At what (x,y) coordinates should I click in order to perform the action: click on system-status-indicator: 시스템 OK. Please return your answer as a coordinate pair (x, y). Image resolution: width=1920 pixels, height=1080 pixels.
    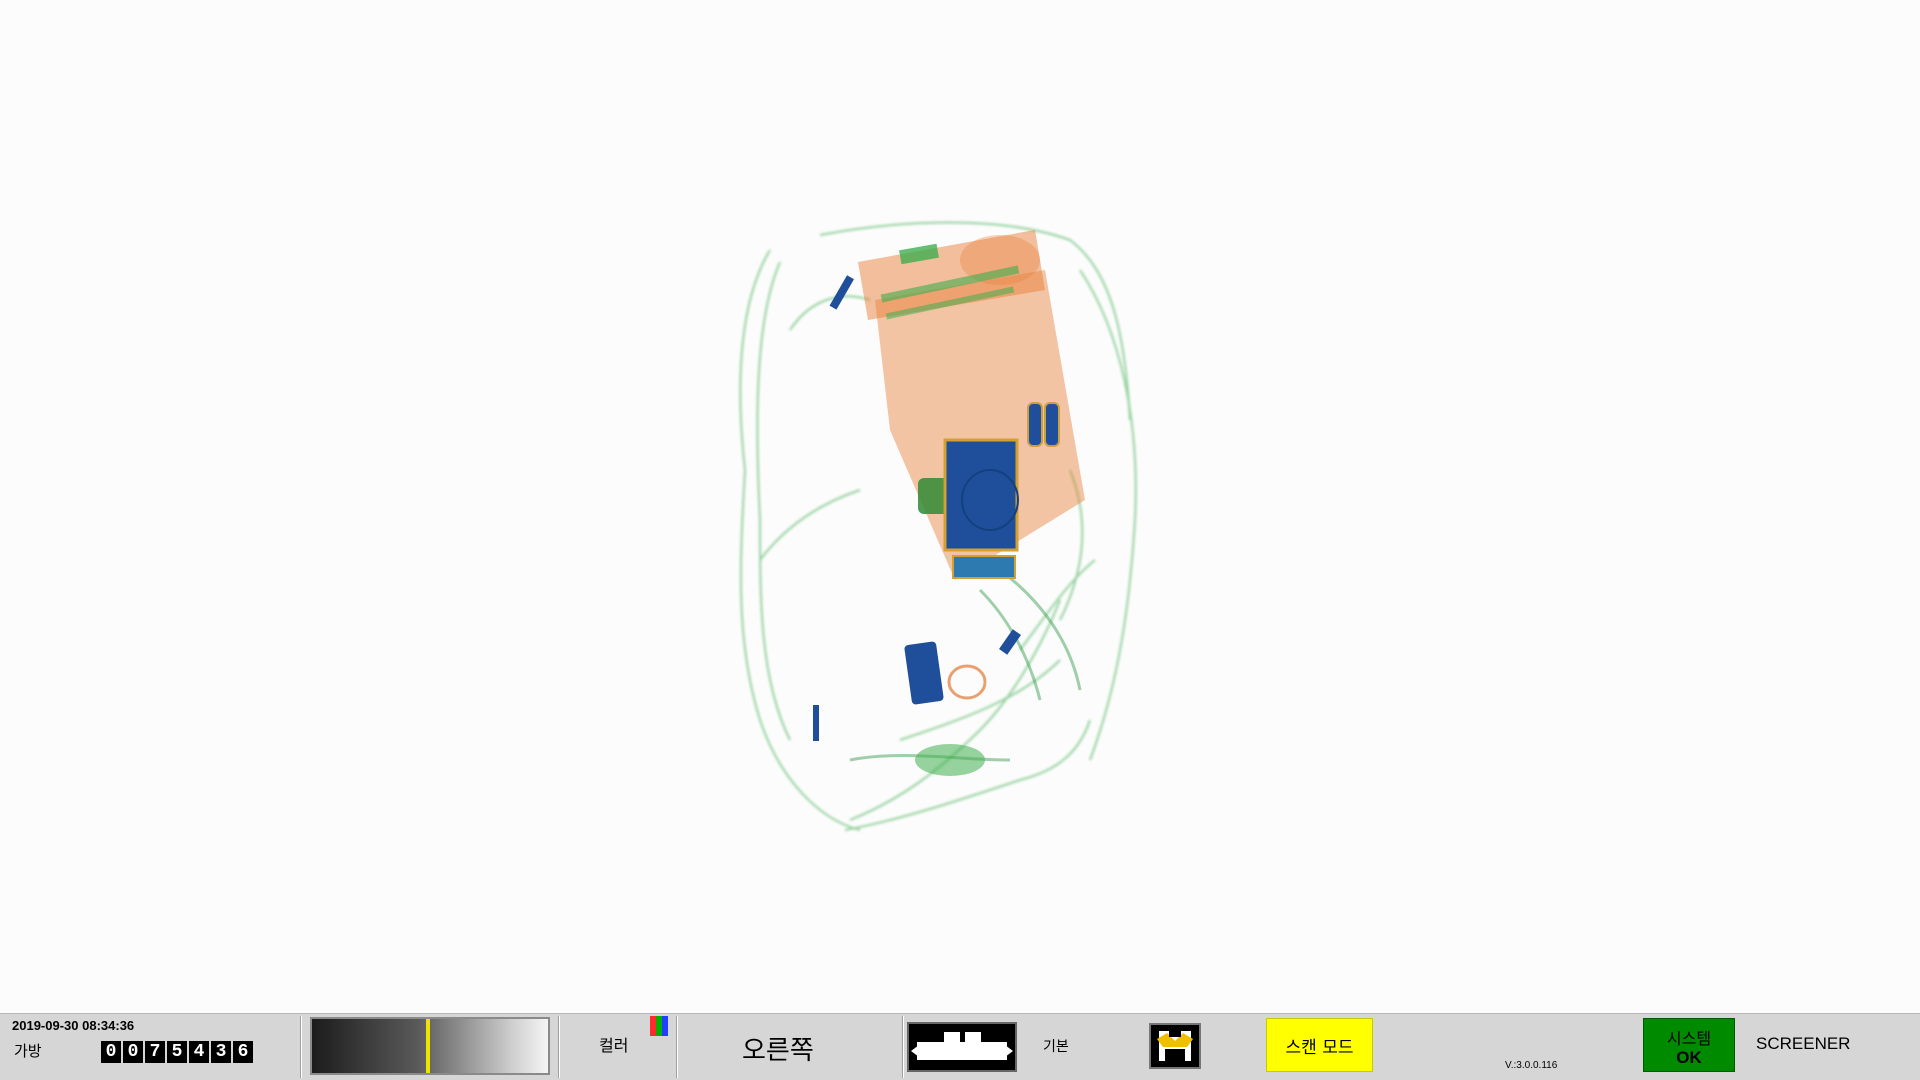
    Looking at the image, I should click on (1689, 1045).